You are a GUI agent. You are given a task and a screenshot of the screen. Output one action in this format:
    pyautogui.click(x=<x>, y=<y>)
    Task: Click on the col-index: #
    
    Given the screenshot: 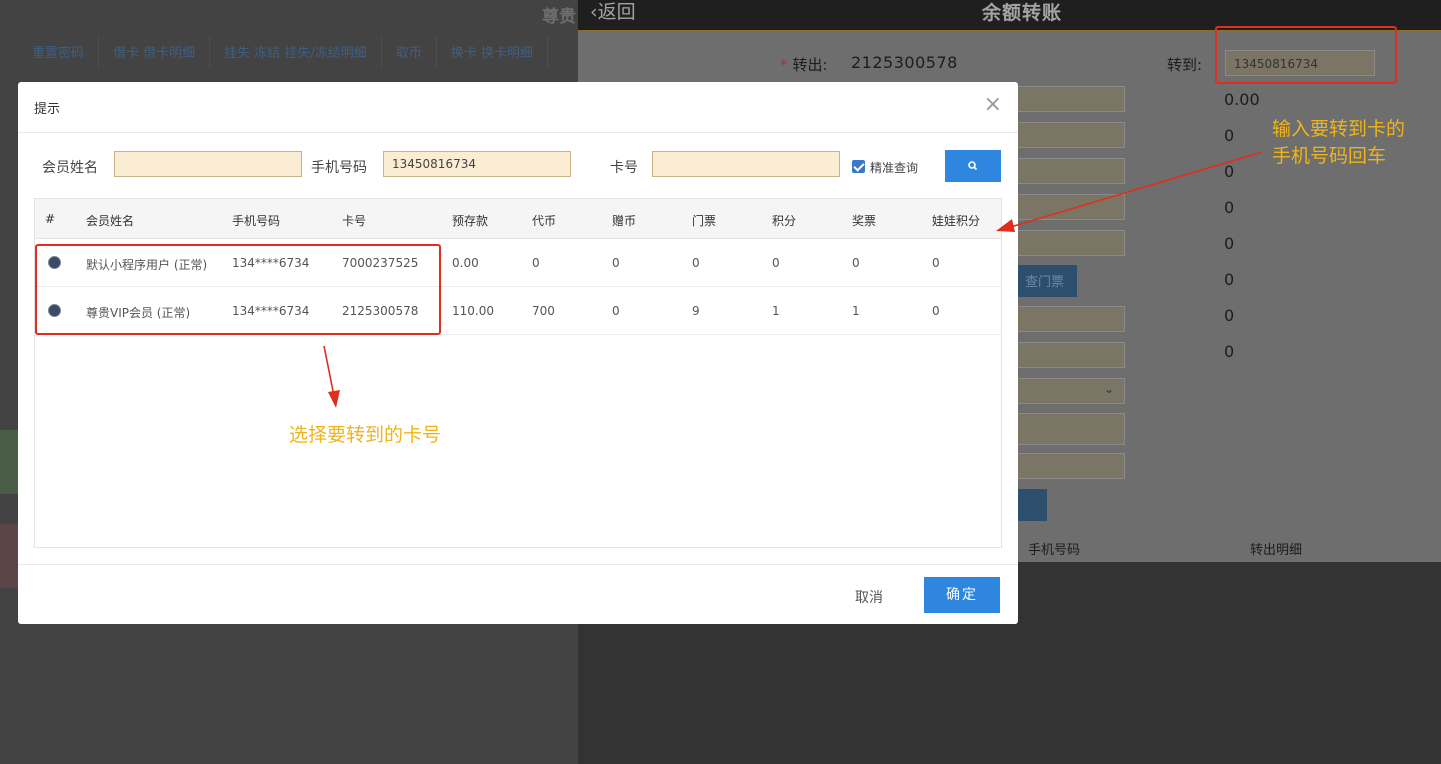 What is the action you would take?
    pyautogui.click(x=50, y=219)
    